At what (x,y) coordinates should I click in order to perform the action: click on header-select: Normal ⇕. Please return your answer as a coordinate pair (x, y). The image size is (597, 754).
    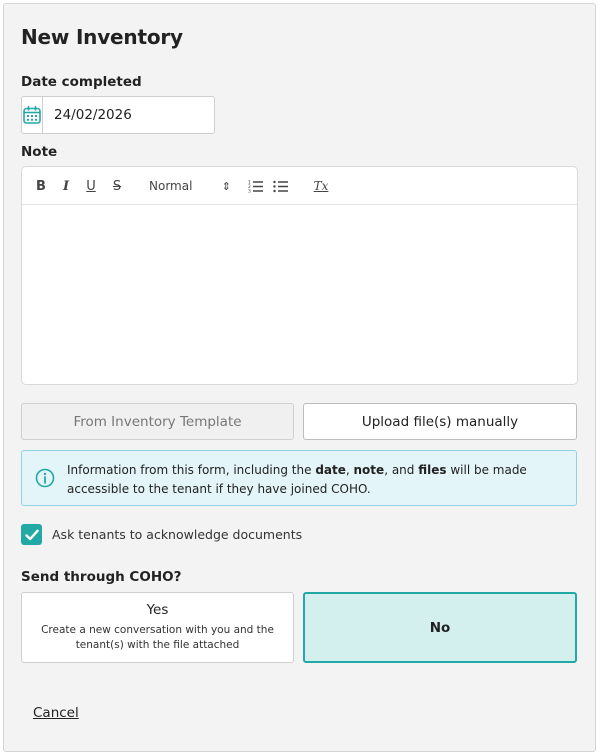
    Looking at the image, I should click on (190, 186).